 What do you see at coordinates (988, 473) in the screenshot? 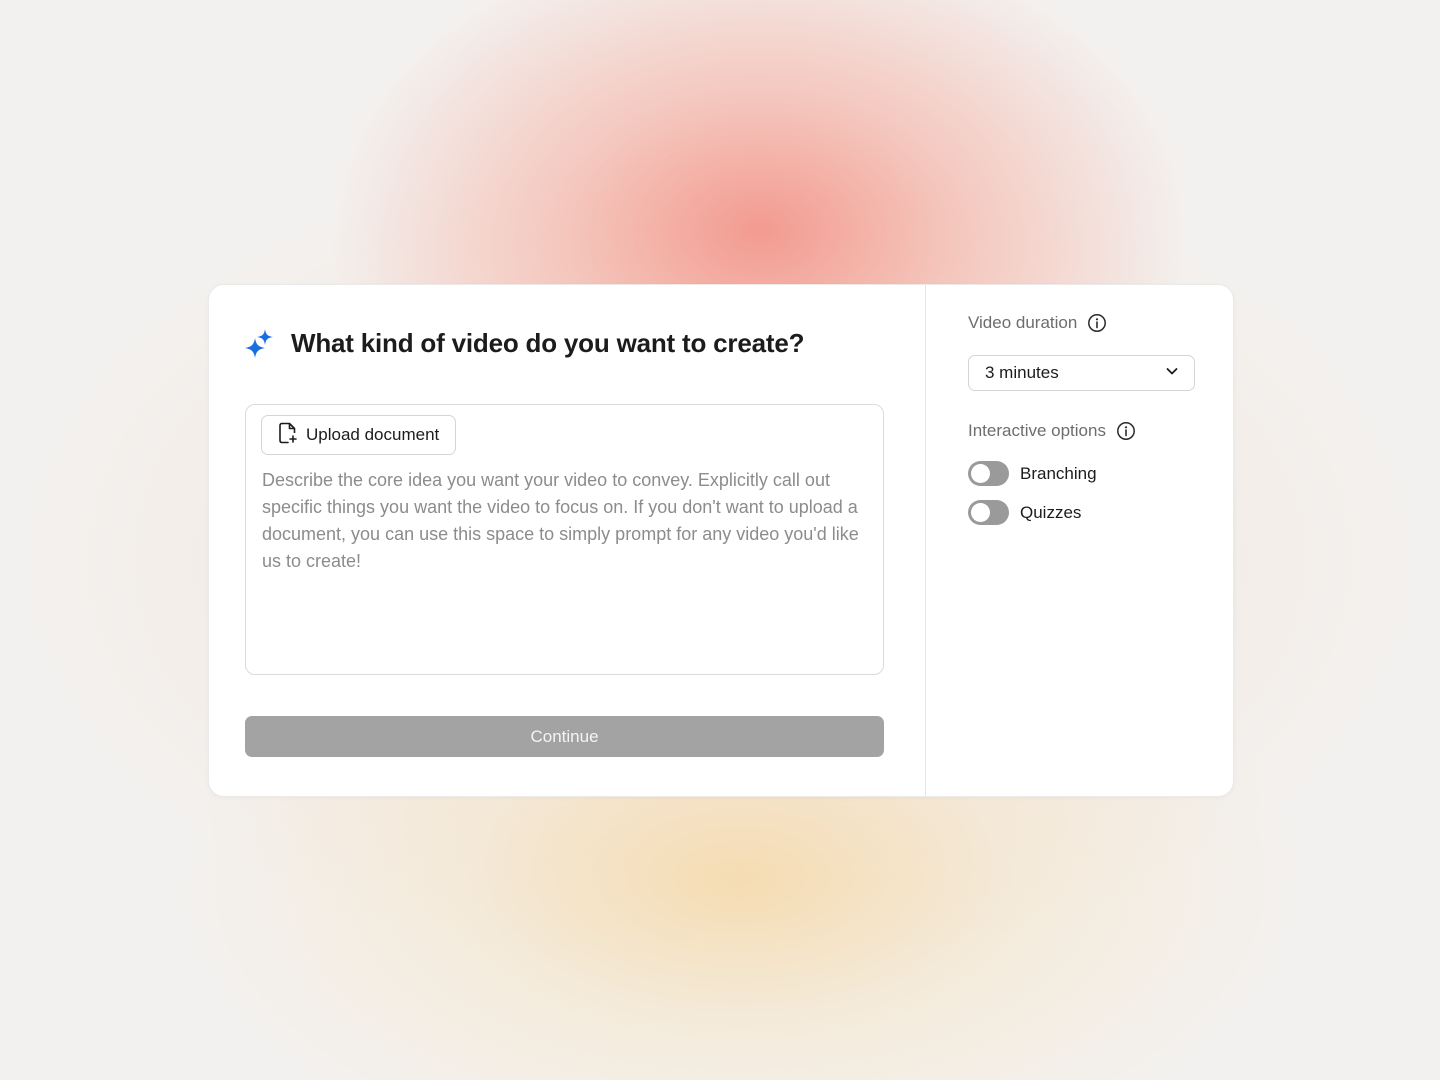
I see `branching-toggle` at bounding box center [988, 473].